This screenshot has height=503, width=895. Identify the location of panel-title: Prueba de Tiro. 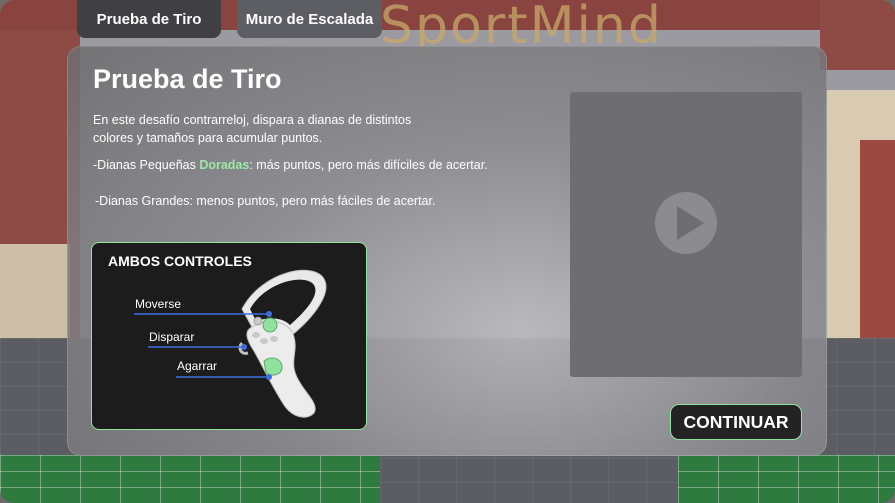
(187, 79).